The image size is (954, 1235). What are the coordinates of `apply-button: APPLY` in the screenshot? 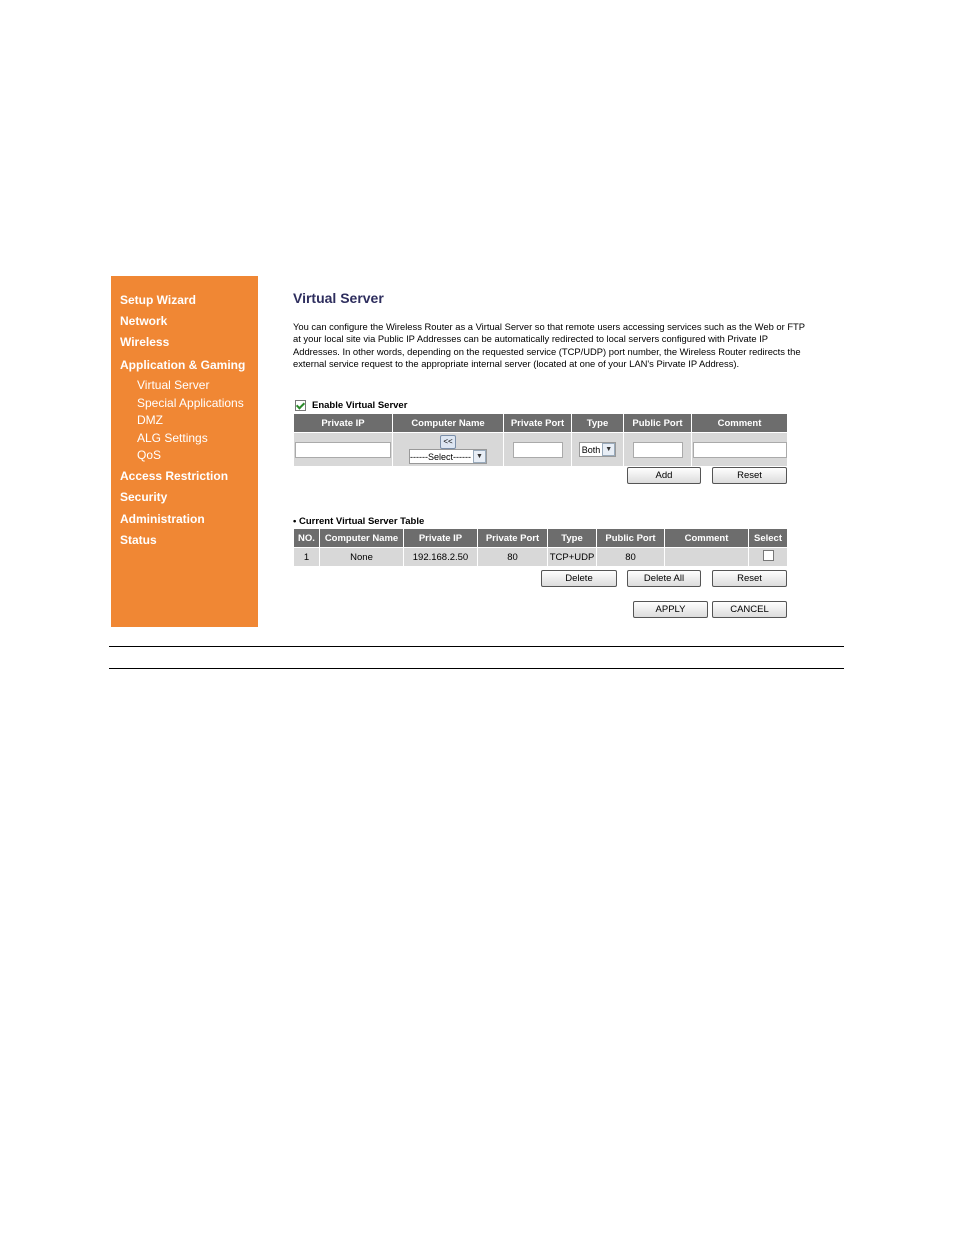 It's located at (670, 609).